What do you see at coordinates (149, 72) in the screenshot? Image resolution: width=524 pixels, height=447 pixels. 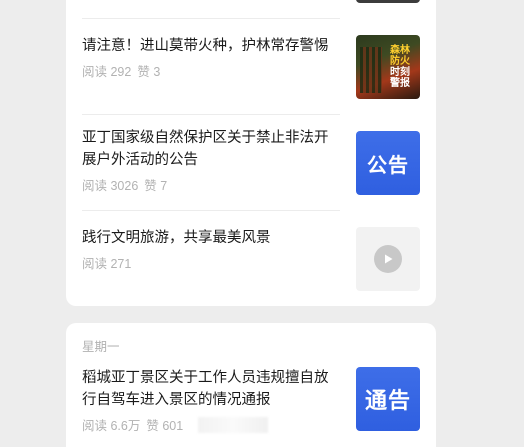 I see `like-count: 赞 3` at bounding box center [149, 72].